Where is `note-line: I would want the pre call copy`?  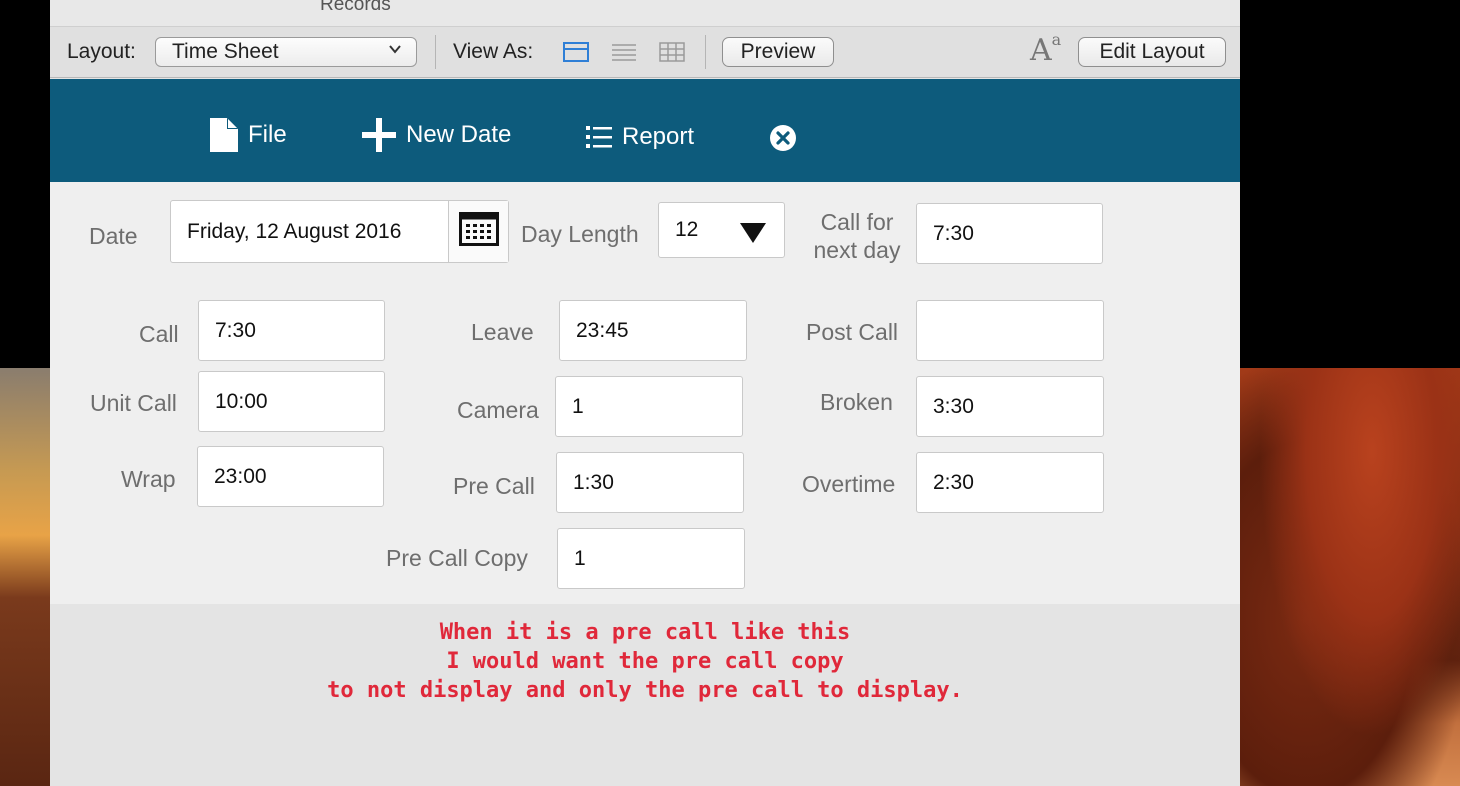 note-line: I would want the pre call copy is located at coordinates (645, 661).